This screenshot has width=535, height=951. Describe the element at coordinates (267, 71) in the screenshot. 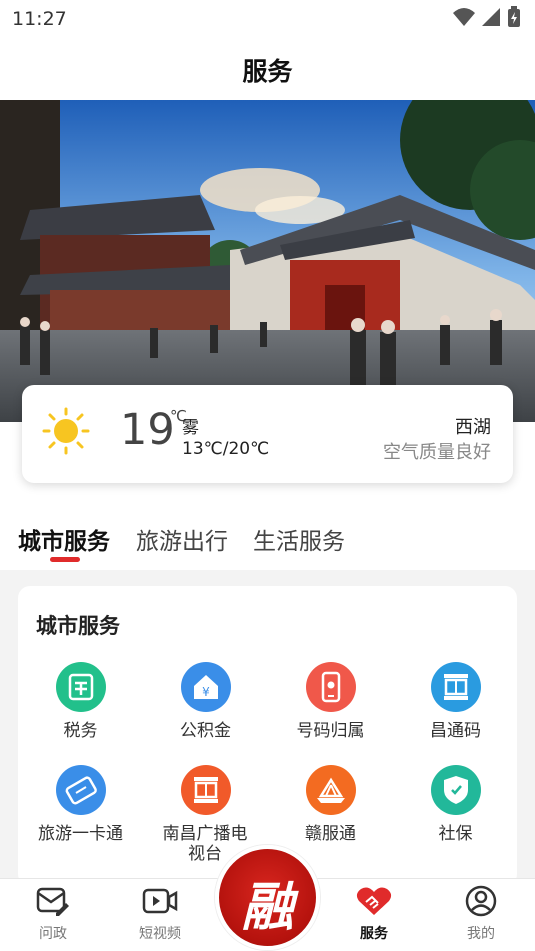

I see `page-title: 服务` at that location.